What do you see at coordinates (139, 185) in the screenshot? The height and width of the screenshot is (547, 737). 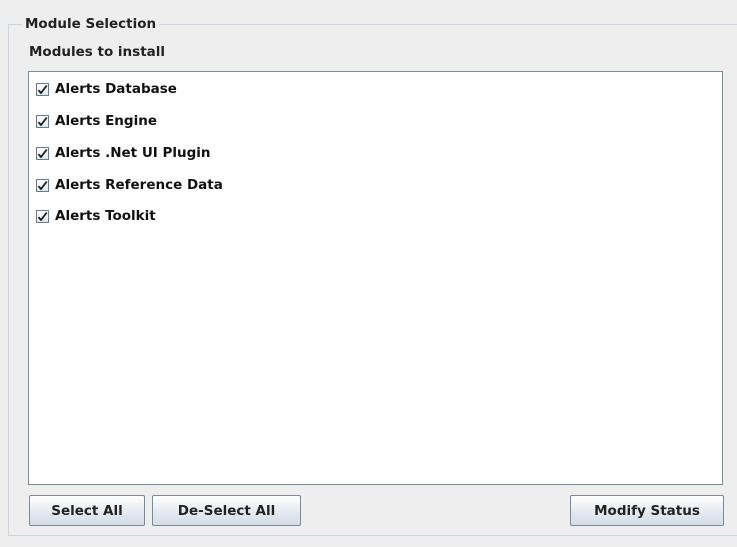 I see `module-label: Alerts Reference Data` at bounding box center [139, 185].